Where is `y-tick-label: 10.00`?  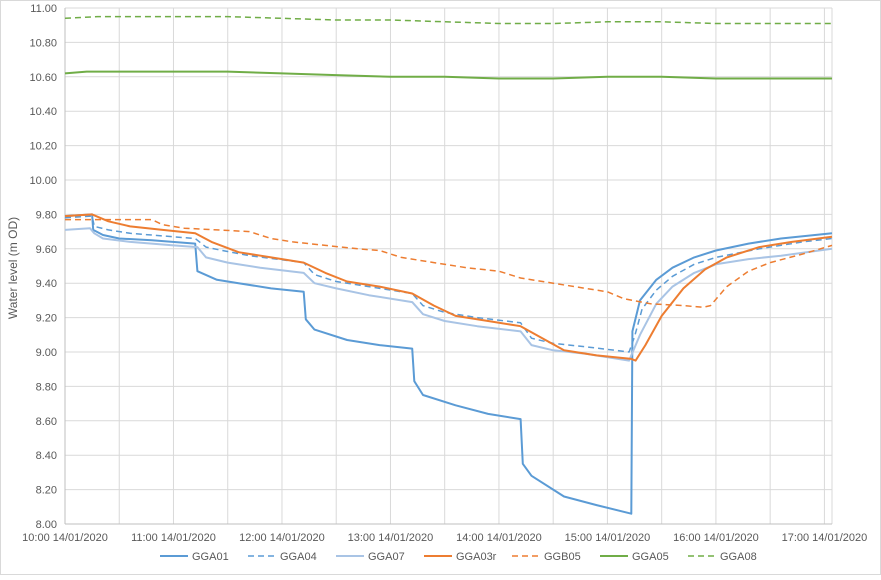
y-tick-label: 10.00 is located at coordinates (43, 181).